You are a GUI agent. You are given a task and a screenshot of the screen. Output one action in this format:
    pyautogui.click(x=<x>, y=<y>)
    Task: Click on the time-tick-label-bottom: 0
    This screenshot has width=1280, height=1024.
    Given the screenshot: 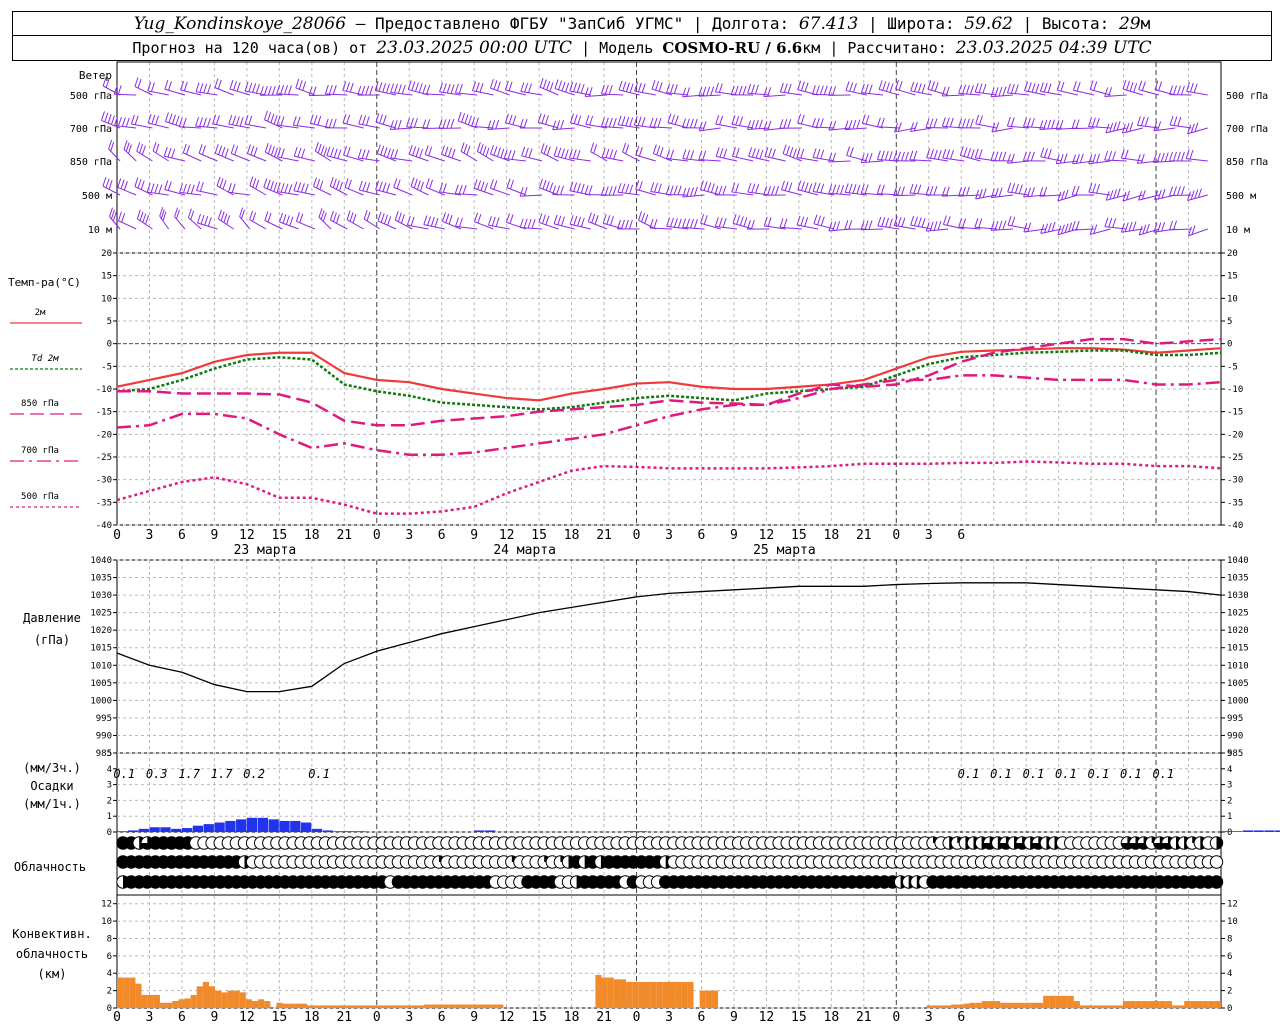 What is the action you would take?
    pyautogui.click(x=377, y=1017)
    